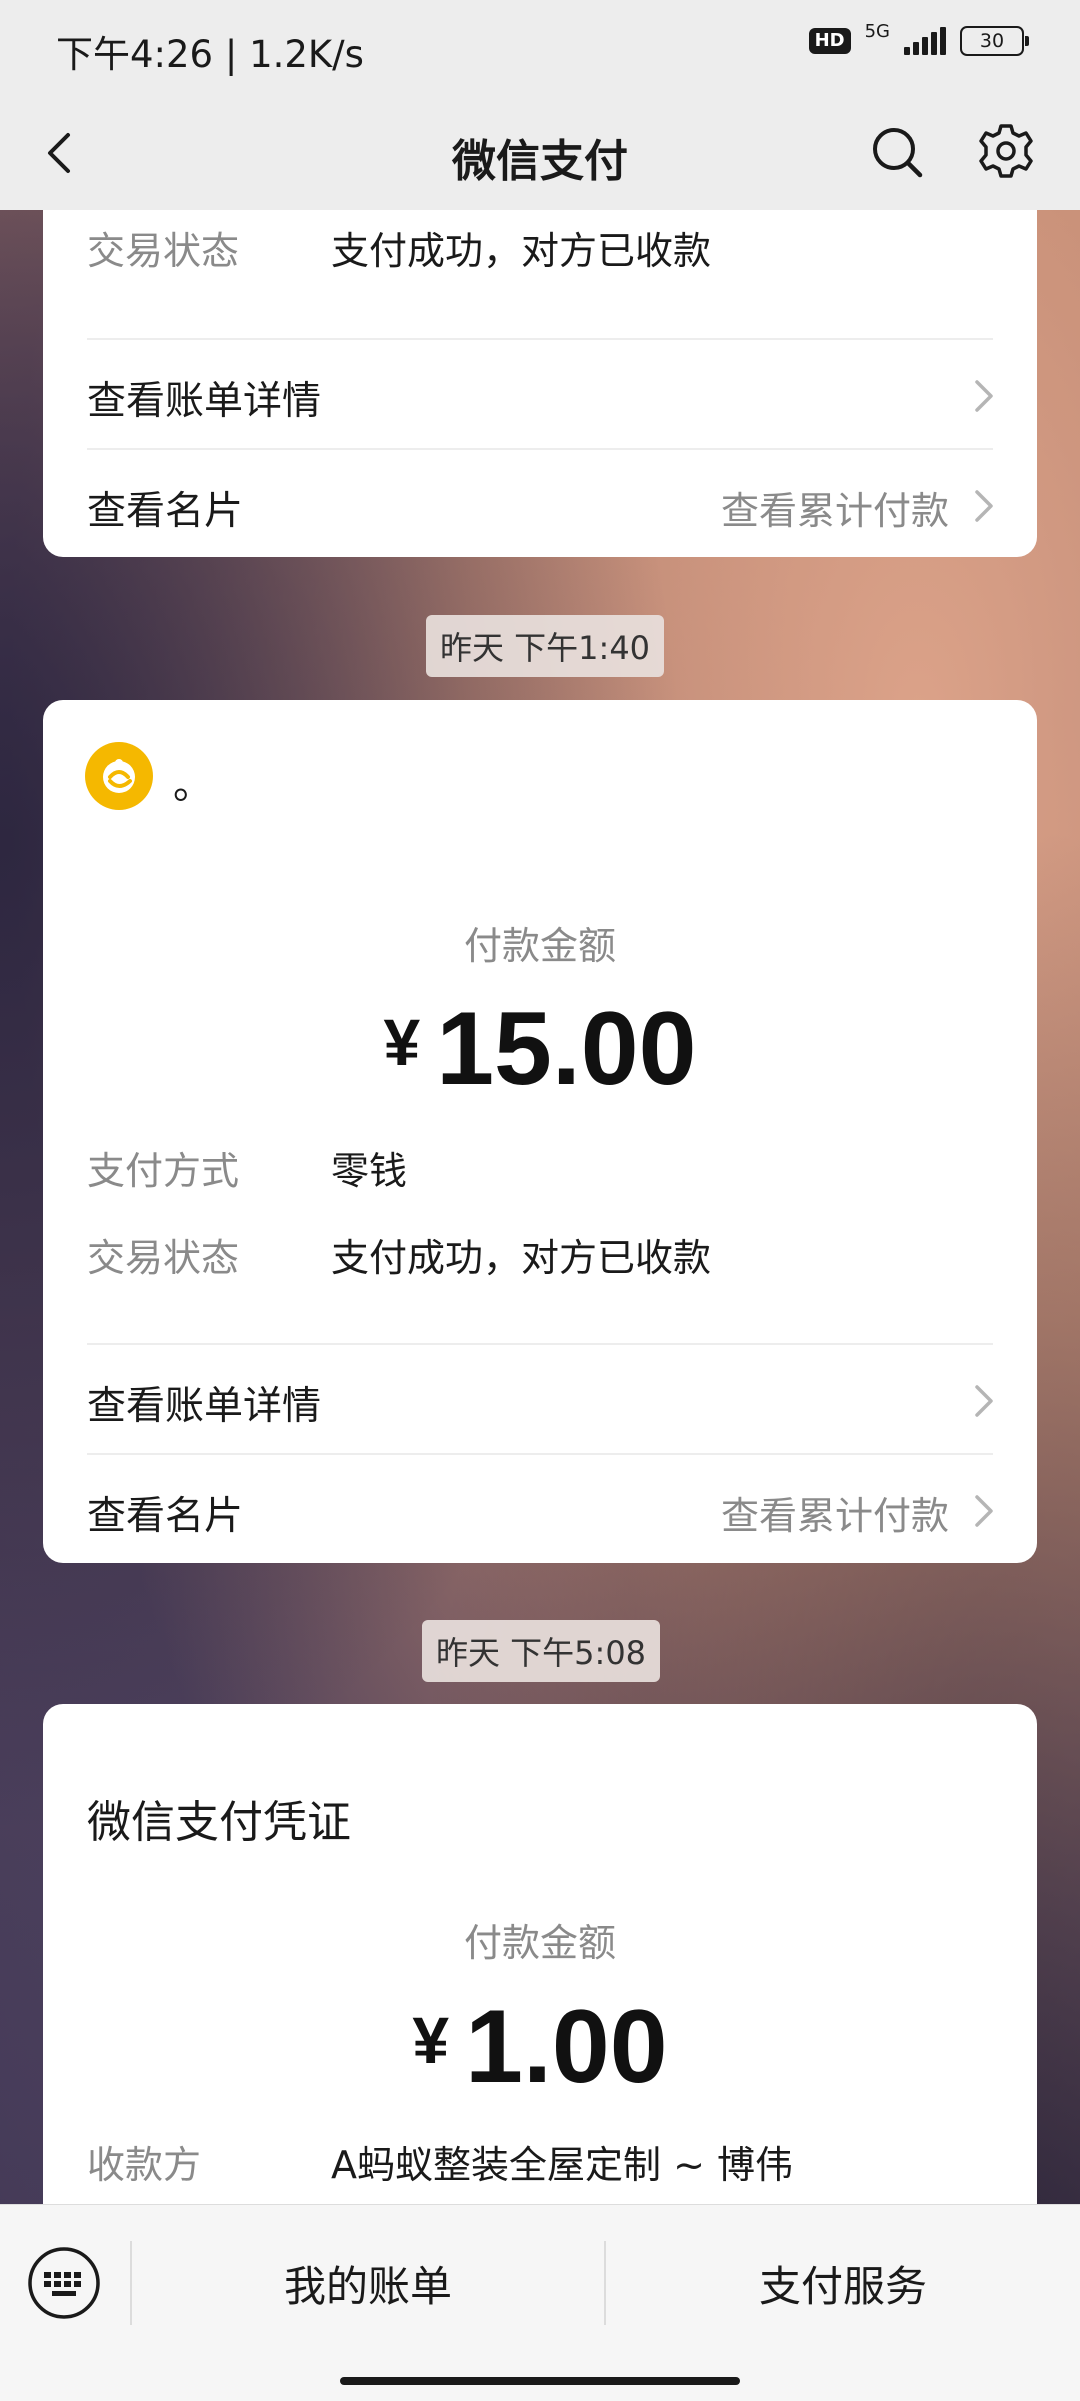  I want to click on signal-icon, so click(925, 41).